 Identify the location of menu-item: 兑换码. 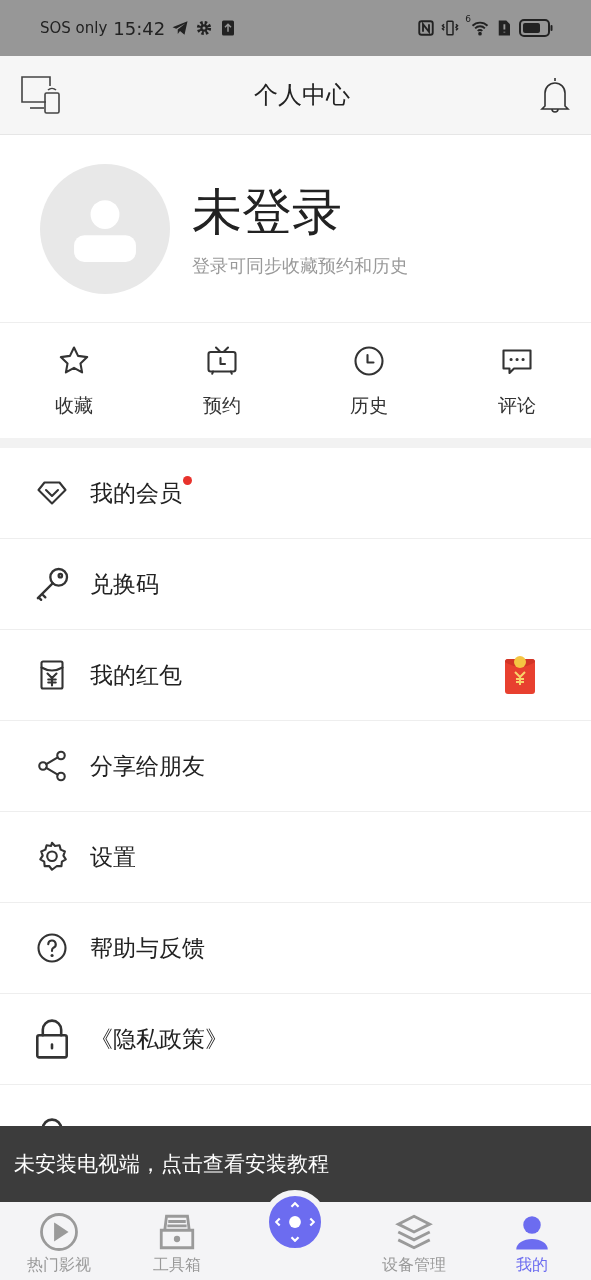
(295, 584).